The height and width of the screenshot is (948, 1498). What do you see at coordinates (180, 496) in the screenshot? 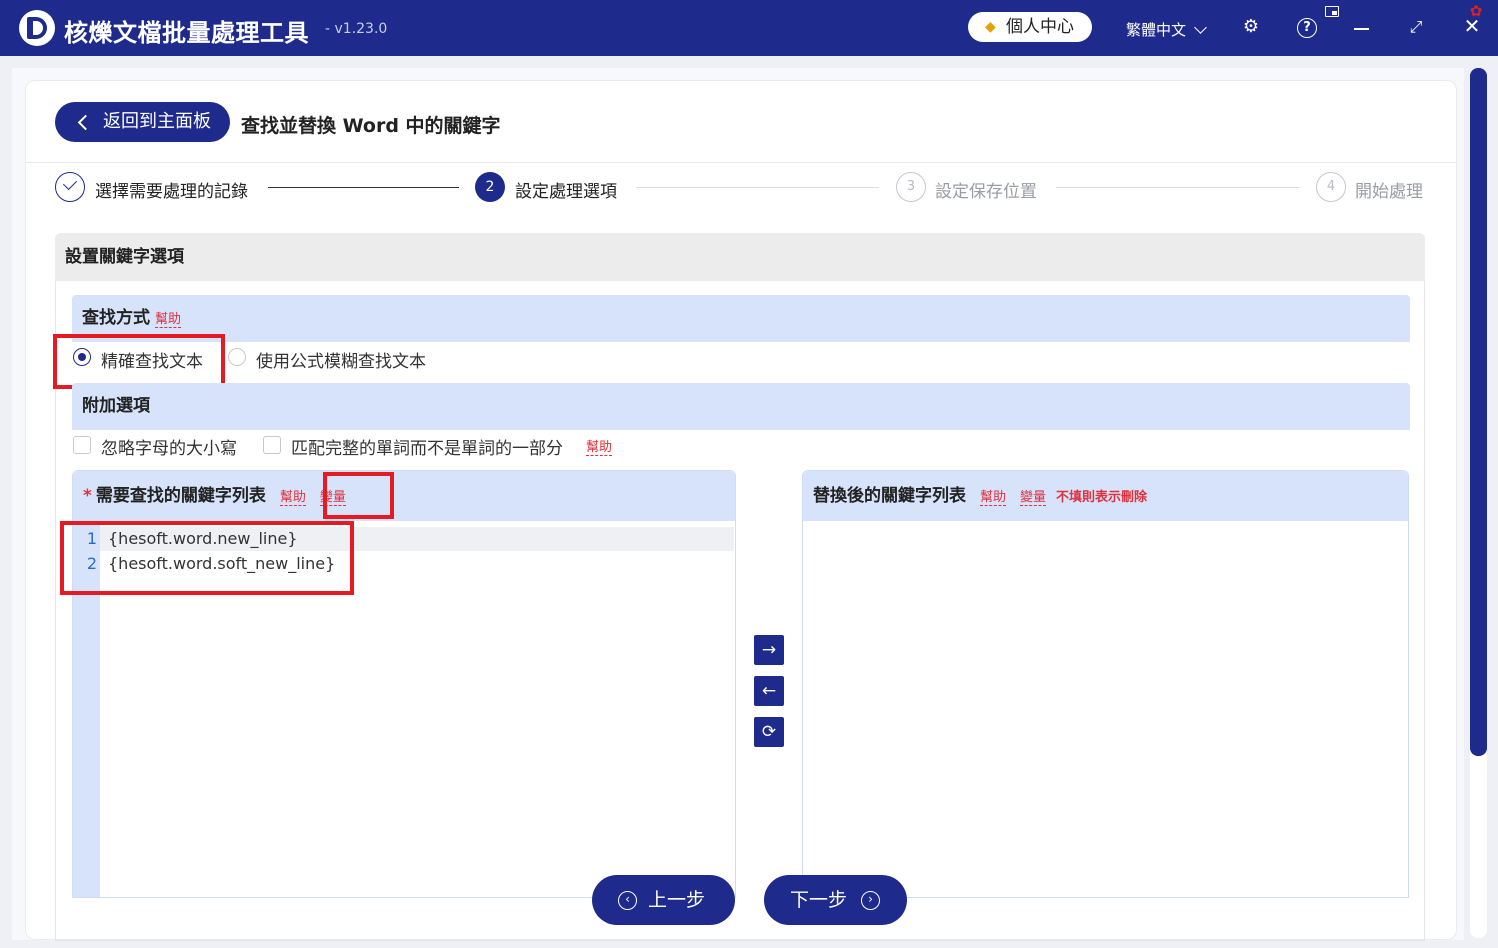
I see `find-keywords-title: 需要查找的關鍵字列表` at bounding box center [180, 496].